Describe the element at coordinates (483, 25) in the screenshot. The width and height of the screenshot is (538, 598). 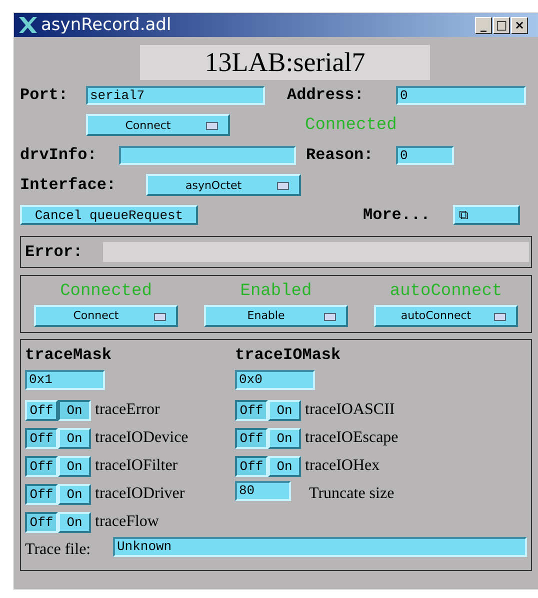
I see `window-control-button: _` at that location.